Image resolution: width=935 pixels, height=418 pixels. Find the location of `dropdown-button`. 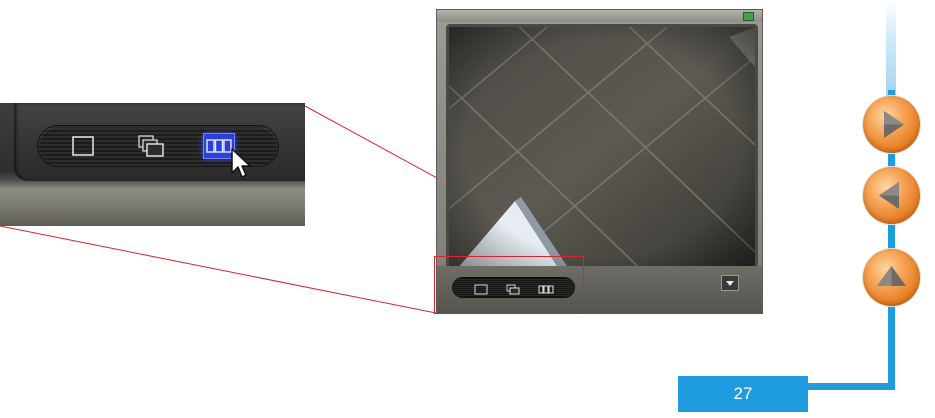

dropdown-button is located at coordinates (730, 283).